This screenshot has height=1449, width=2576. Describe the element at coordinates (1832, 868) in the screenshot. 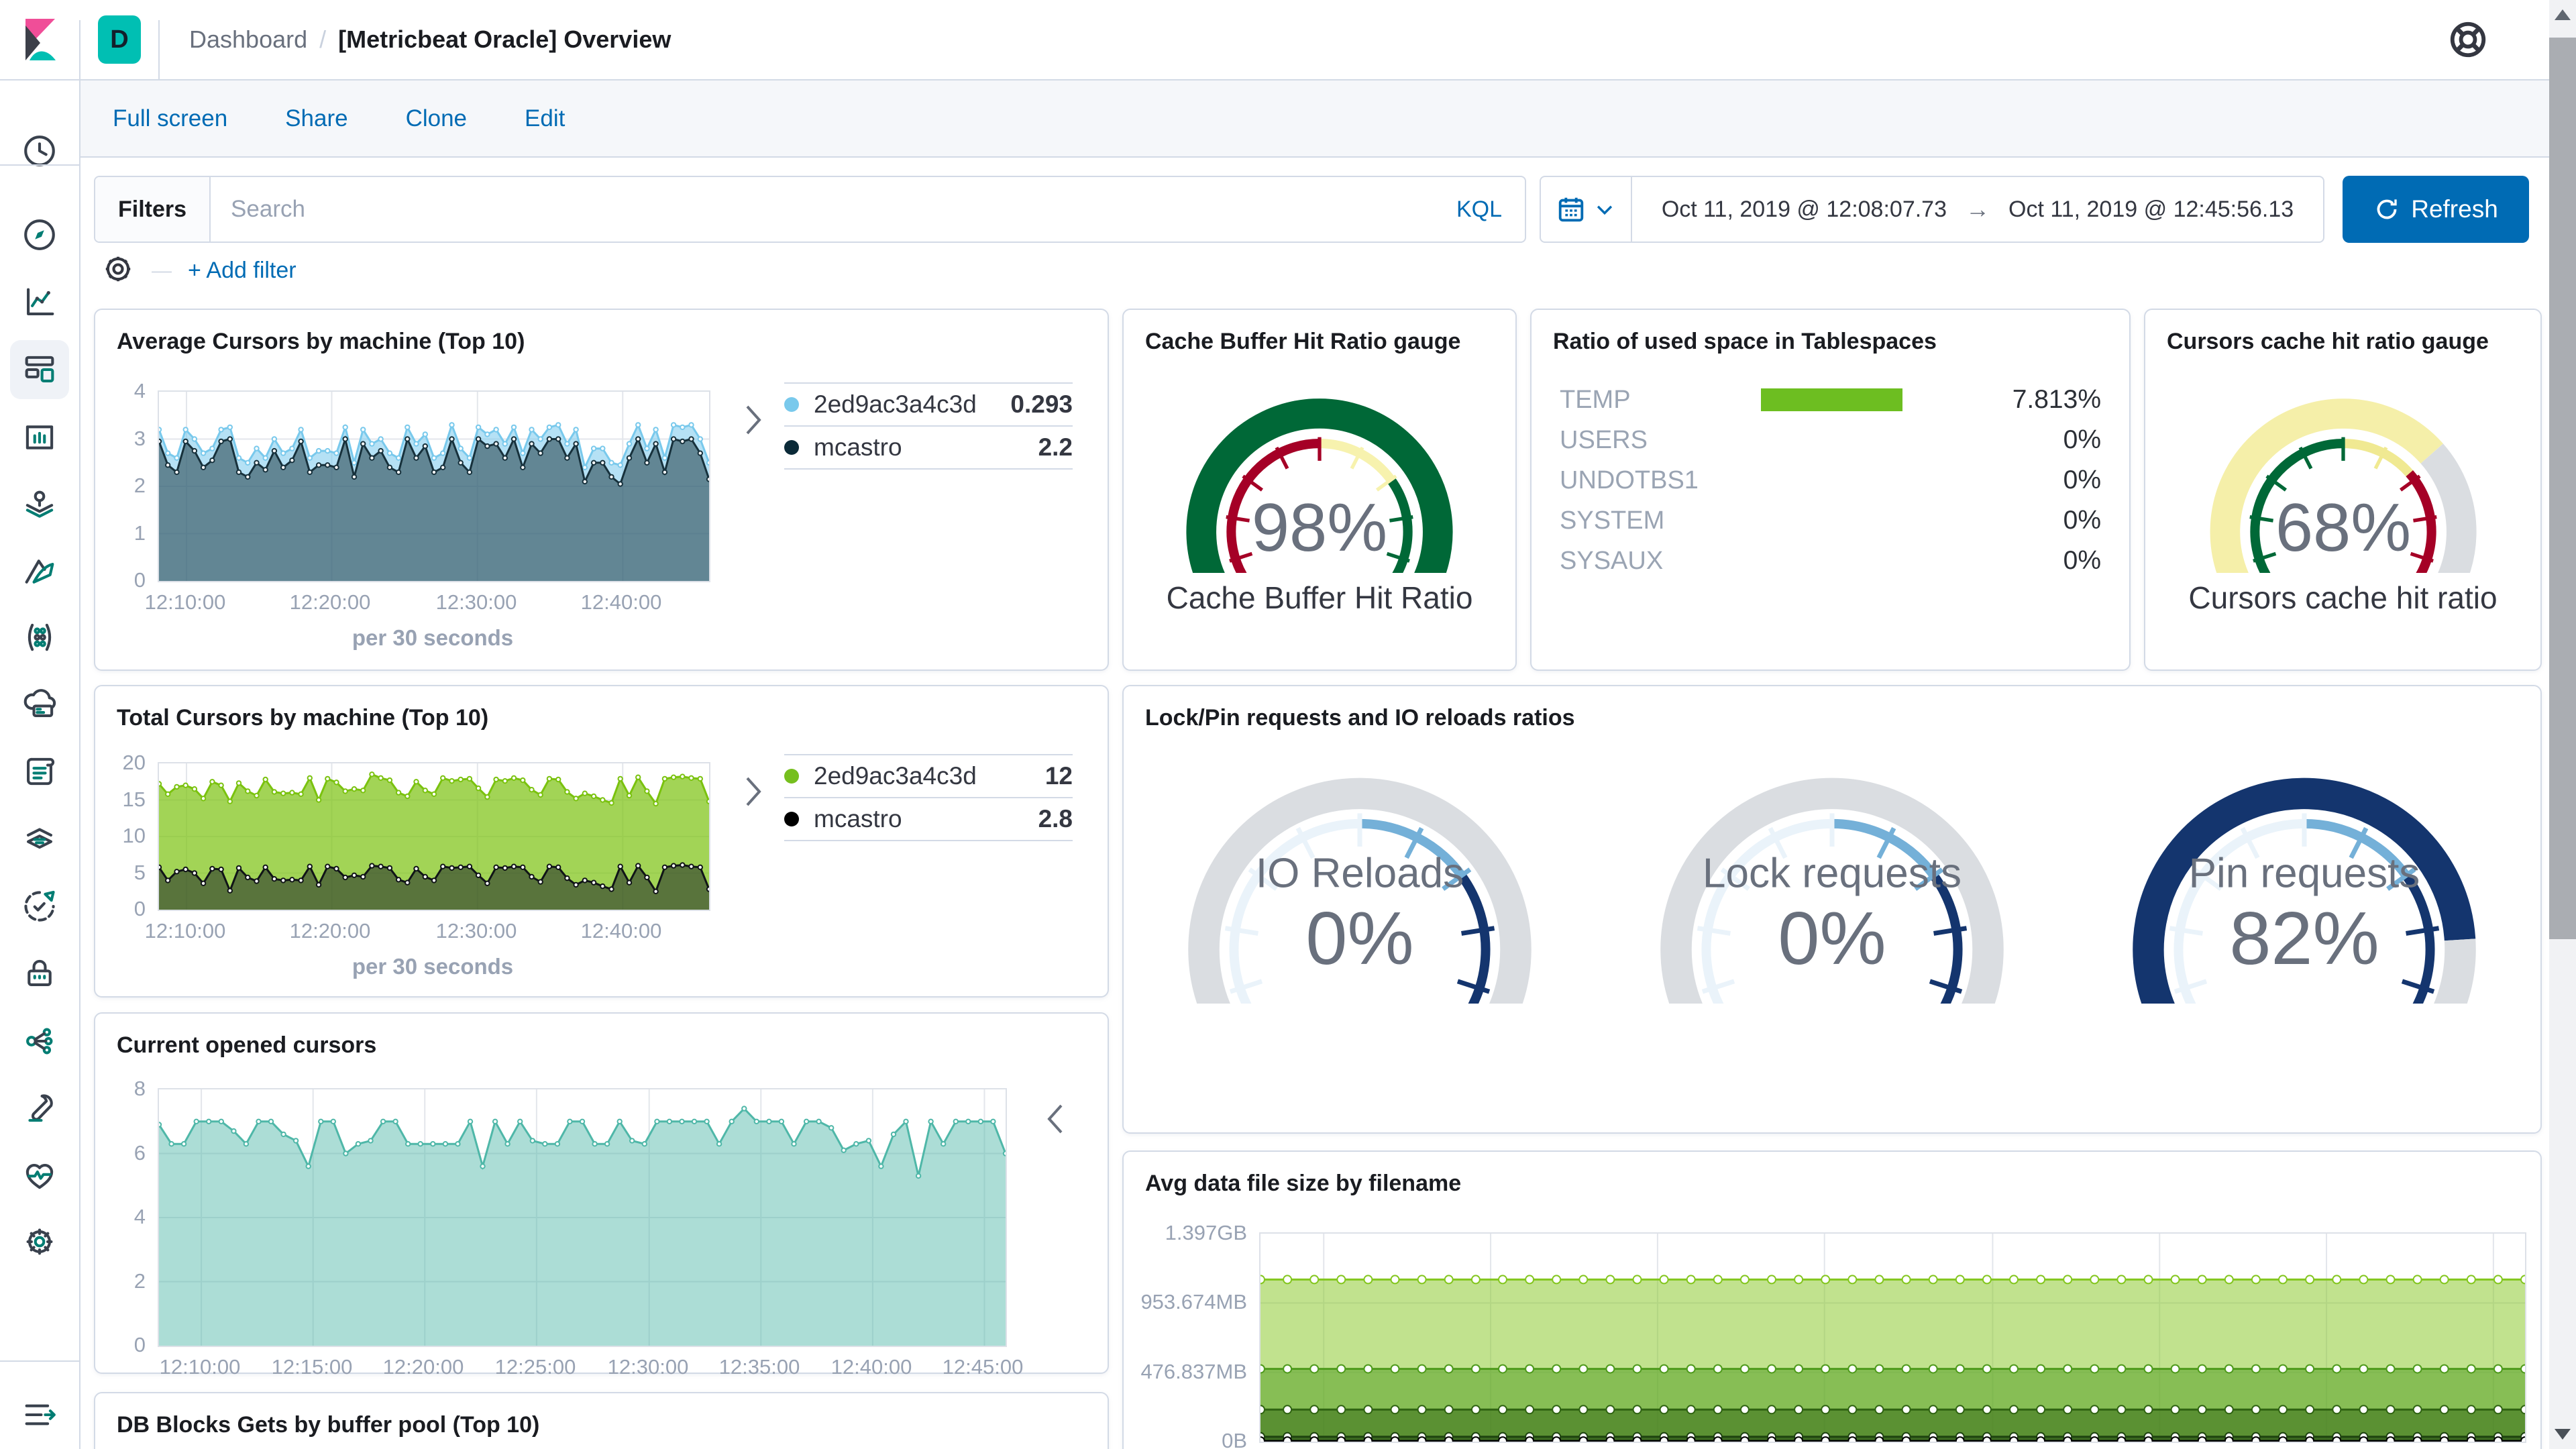

I see `gauge-lock_requests: Lock requests 0%` at that location.